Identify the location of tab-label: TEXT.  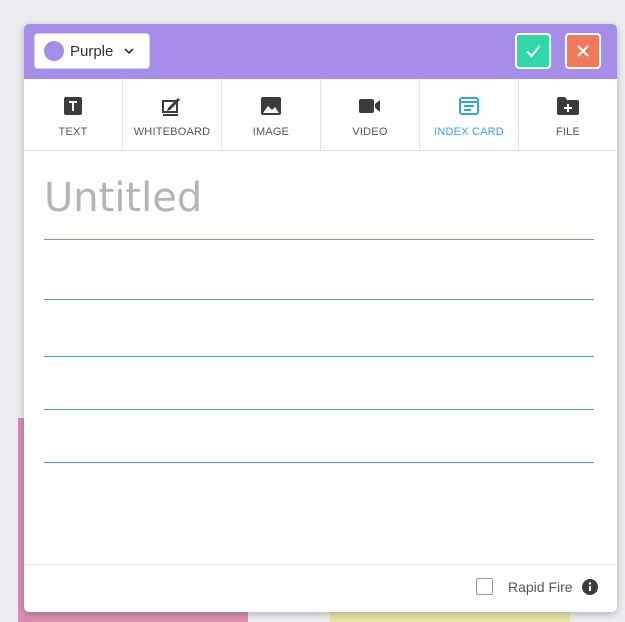
(73, 132).